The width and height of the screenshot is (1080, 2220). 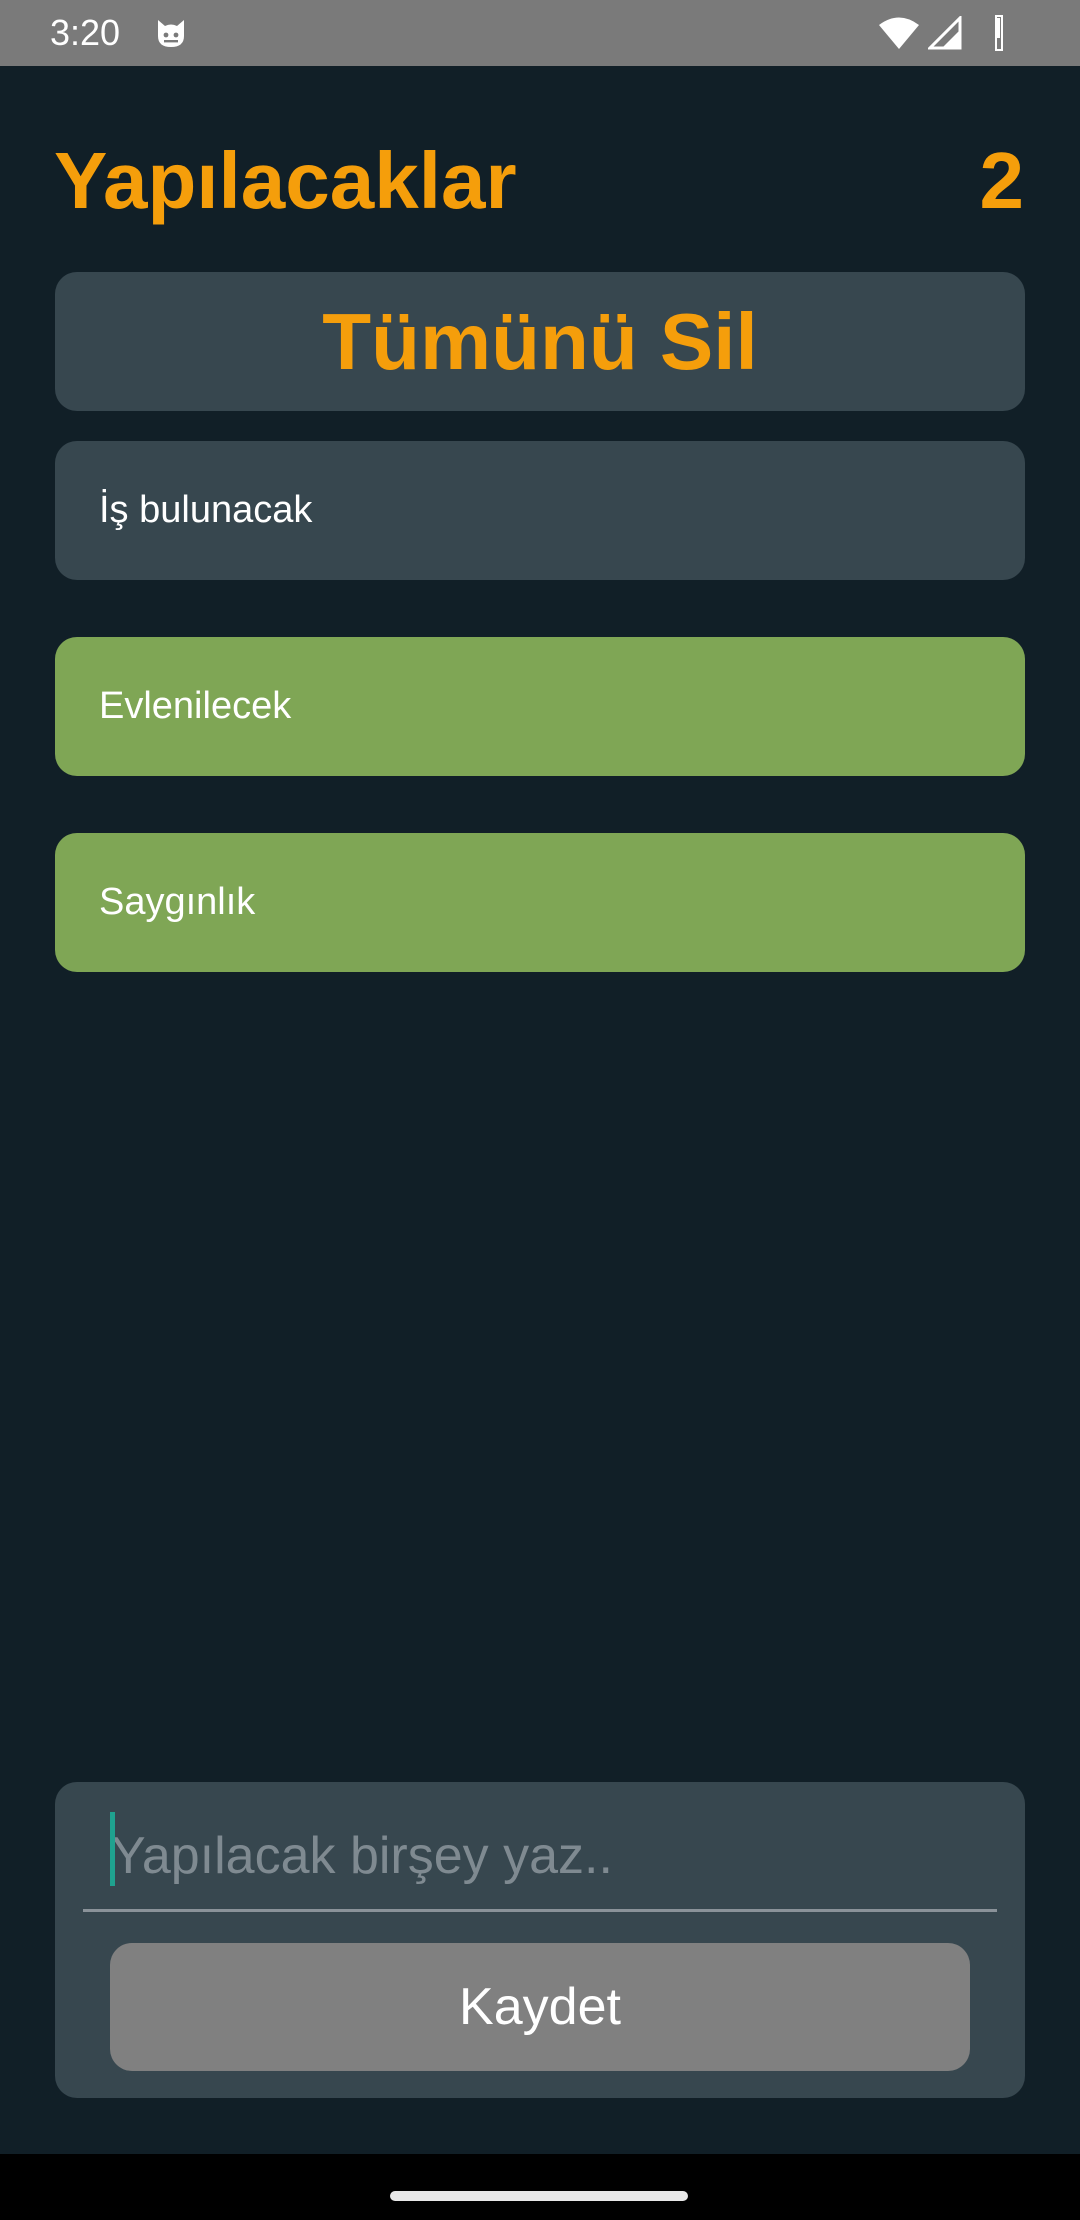 I want to click on todo-label: Evlenilecek, so click(x=195, y=706).